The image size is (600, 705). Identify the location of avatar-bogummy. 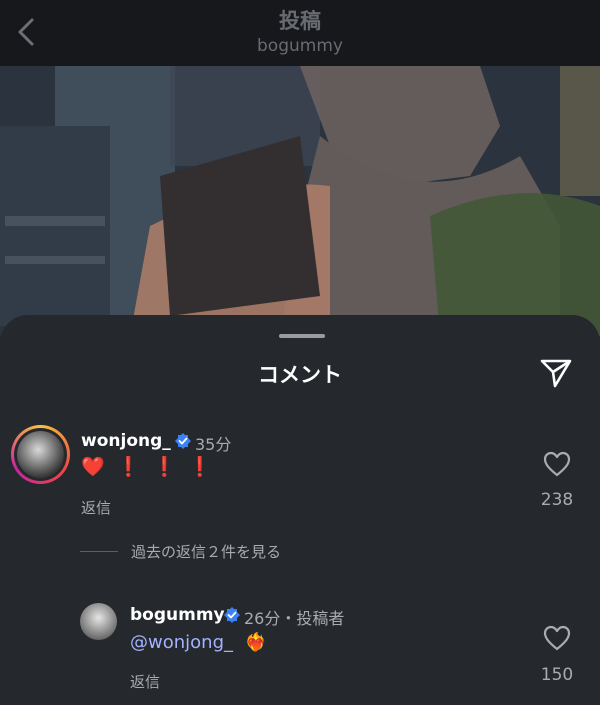
(98, 621).